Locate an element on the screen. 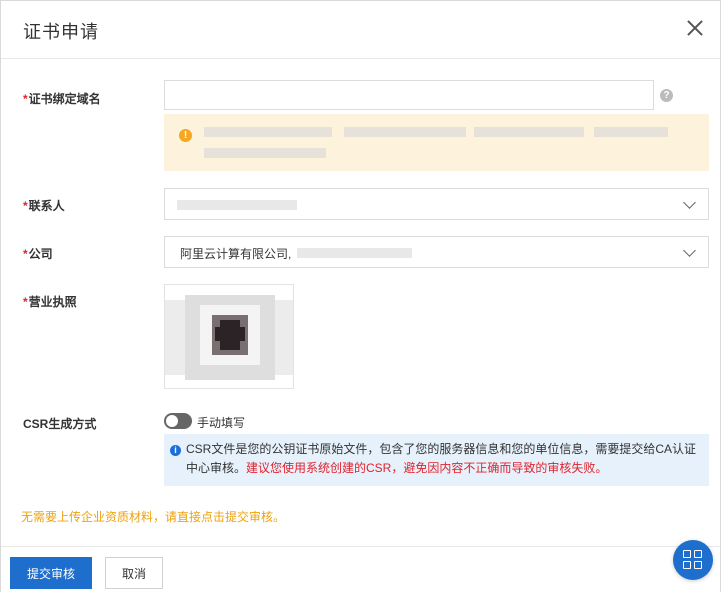 The width and height of the screenshot is (723, 594). domain-label: *证书绑定域名 is located at coordinates (62, 98).